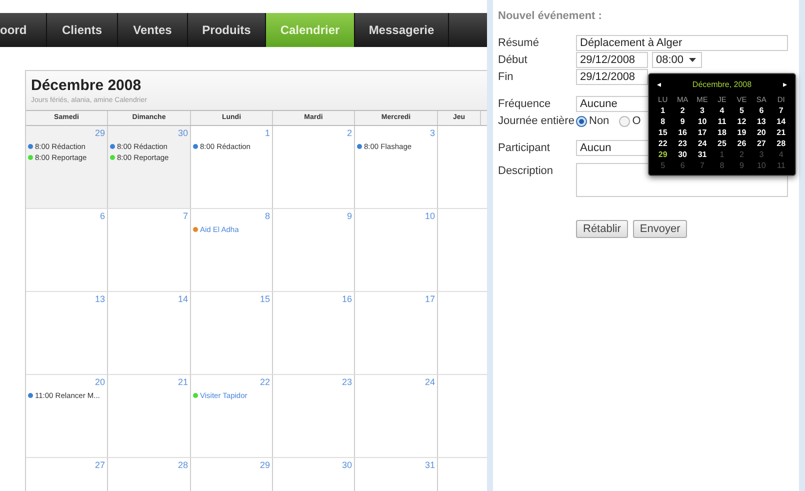 This screenshot has width=805, height=491. Describe the element at coordinates (267, 217) in the screenshot. I see `day-number: 8` at that location.